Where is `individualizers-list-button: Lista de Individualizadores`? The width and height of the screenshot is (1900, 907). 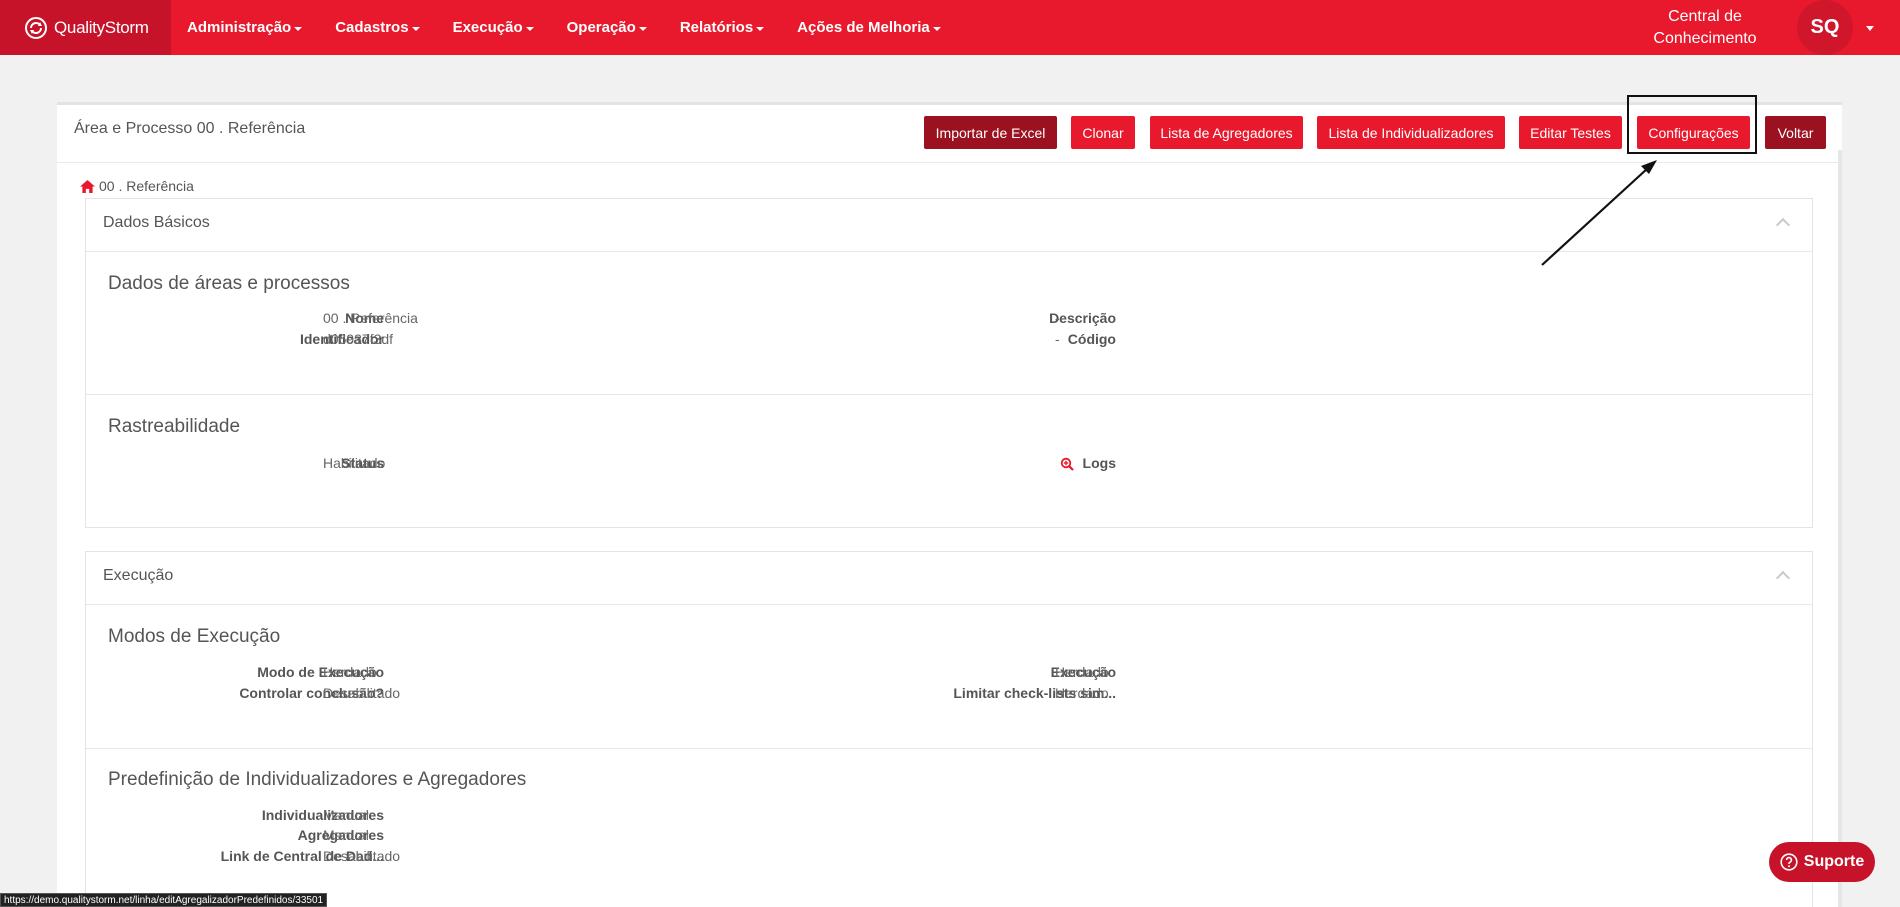 individualizers-list-button: Lista de Individualizadores is located at coordinates (1411, 132).